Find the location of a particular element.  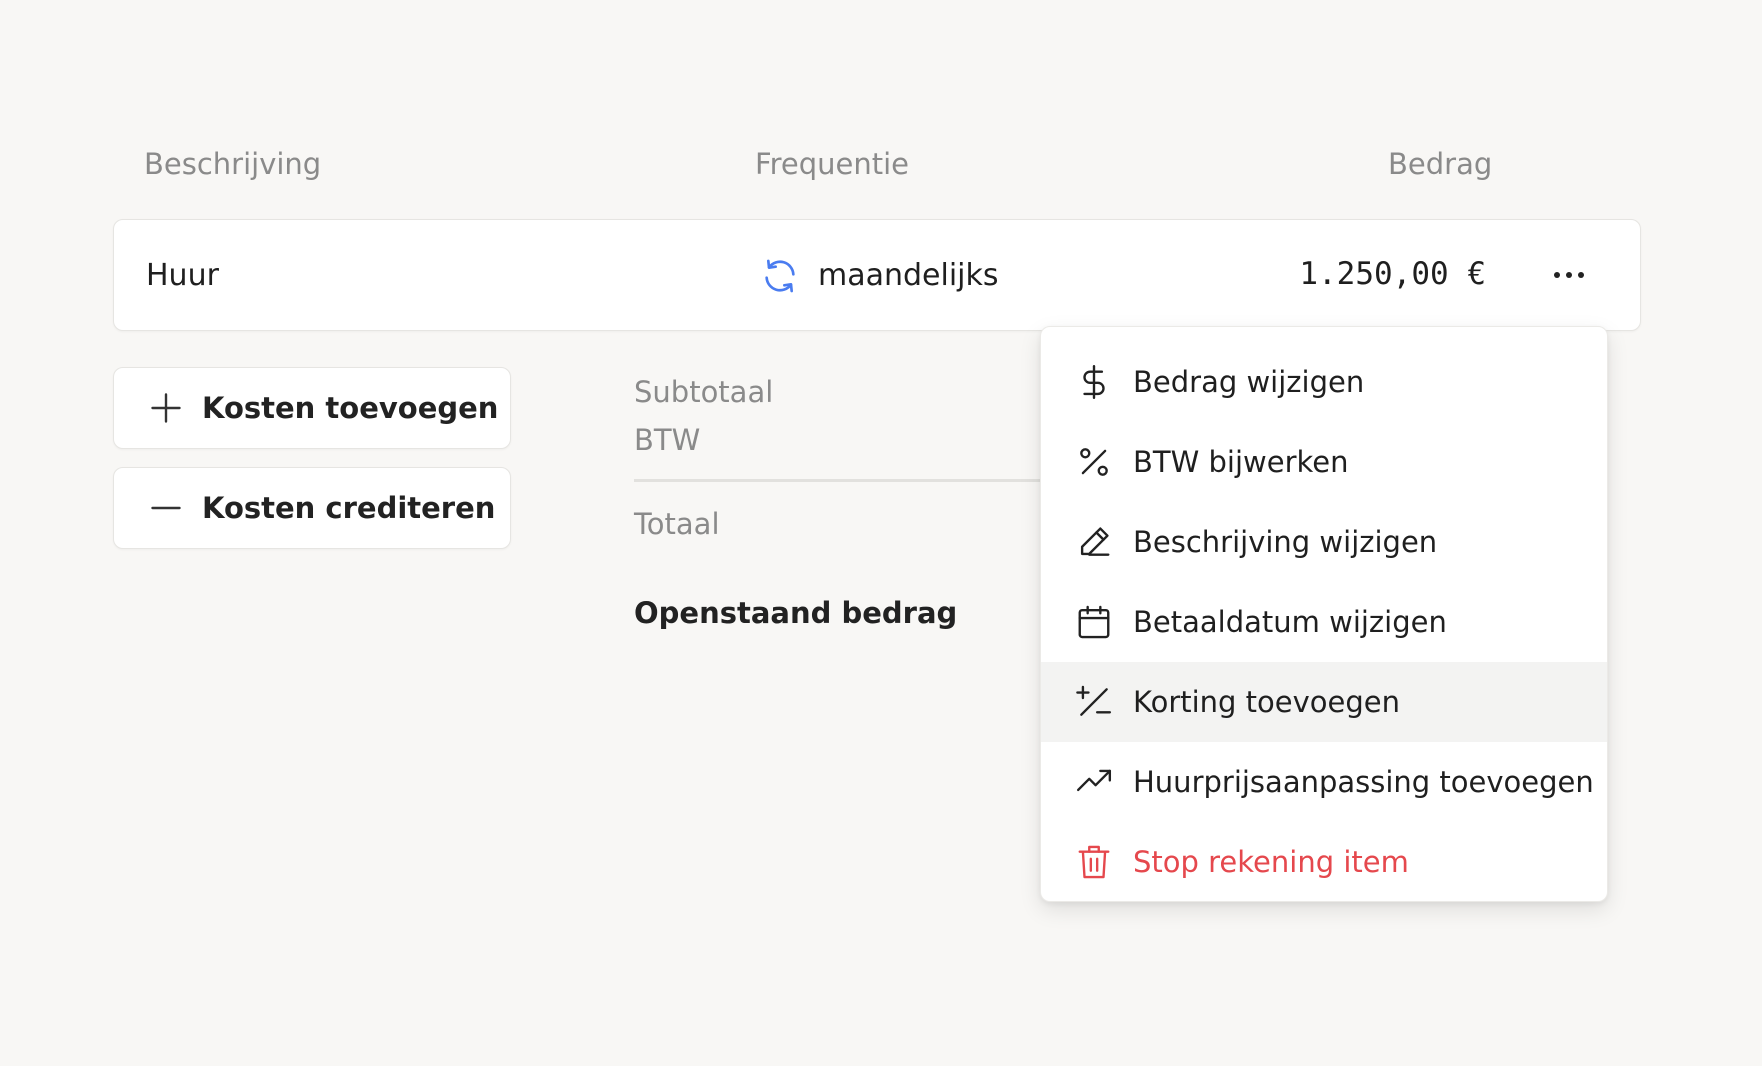

percent-icon is located at coordinates (1094, 462).